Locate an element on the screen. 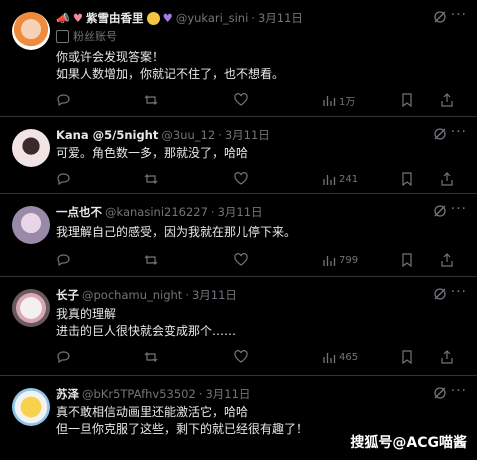  text-line: 真不敢相信动画里还能激活它，哈哈 is located at coordinates (152, 412).